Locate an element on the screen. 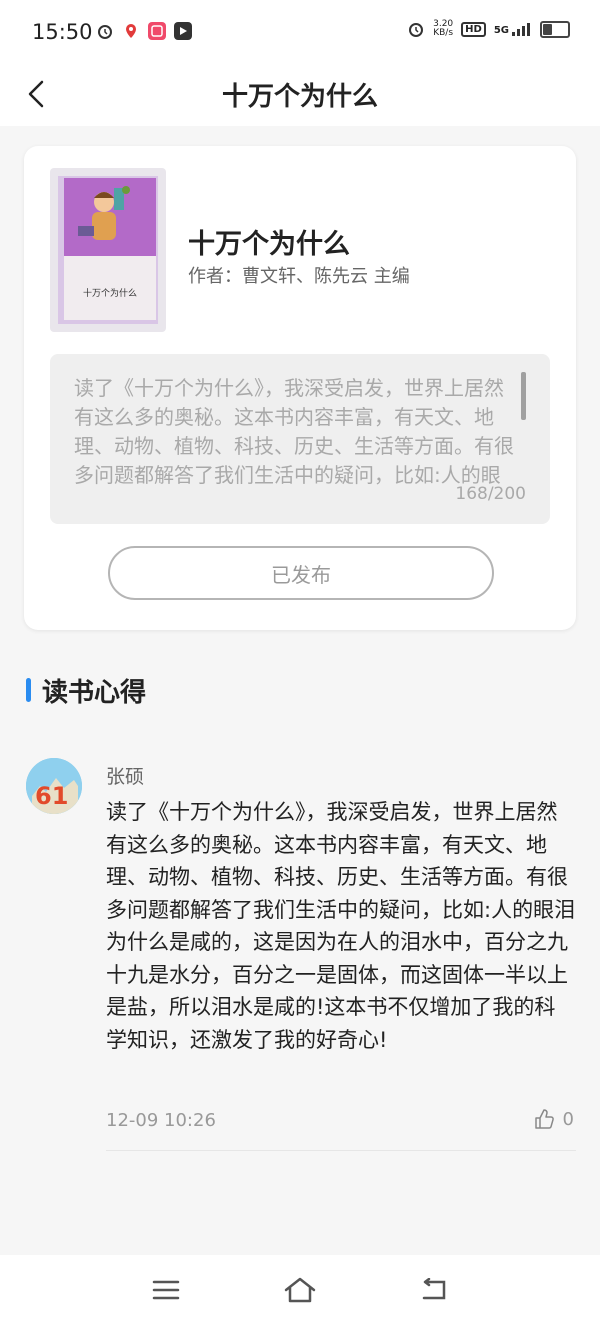 The image size is (600, 1326). avatar: 61 is located at coordinates (54, 786).